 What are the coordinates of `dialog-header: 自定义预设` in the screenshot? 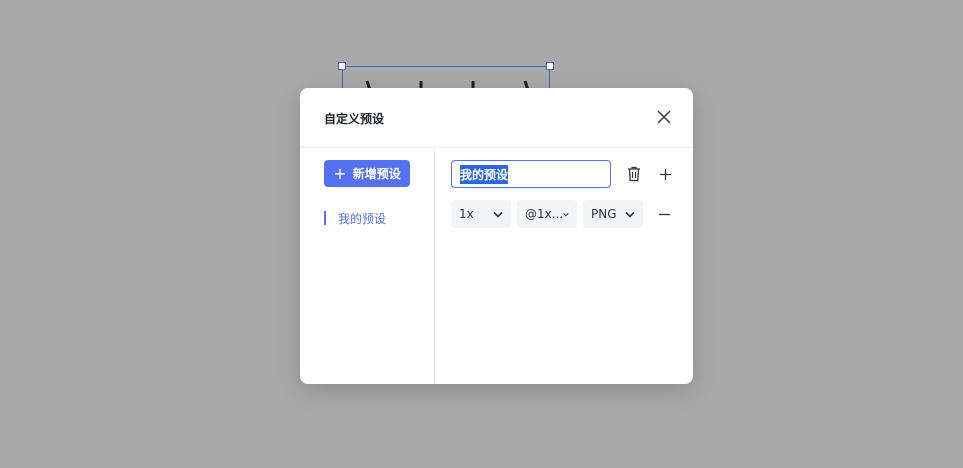 It's located at (496, 118).